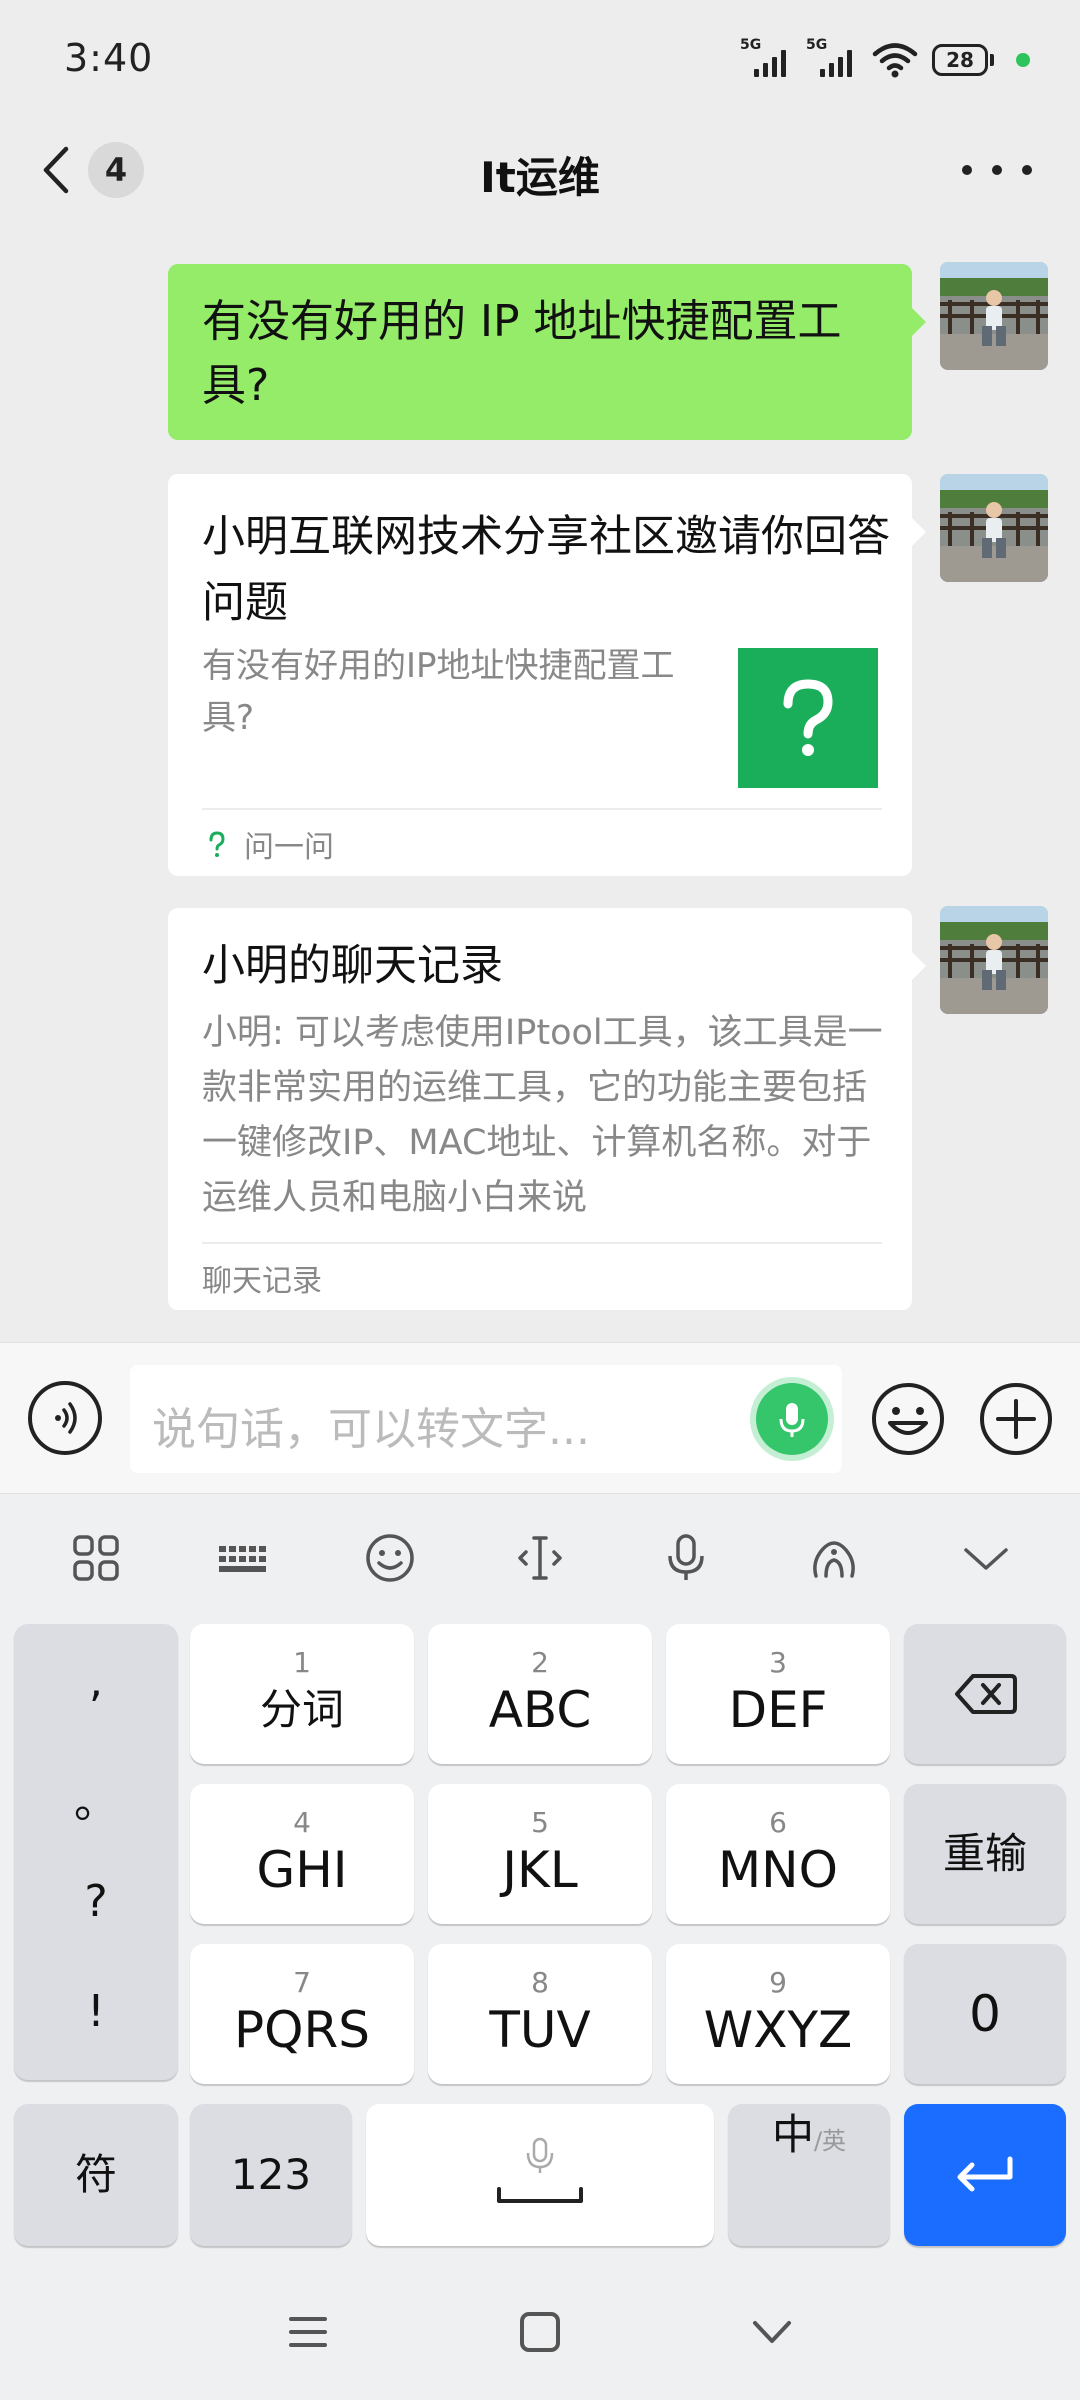  Describe the element at coordinates (540, 1694) in the screenshot. I see `key-2: 2 ABC` at that location.